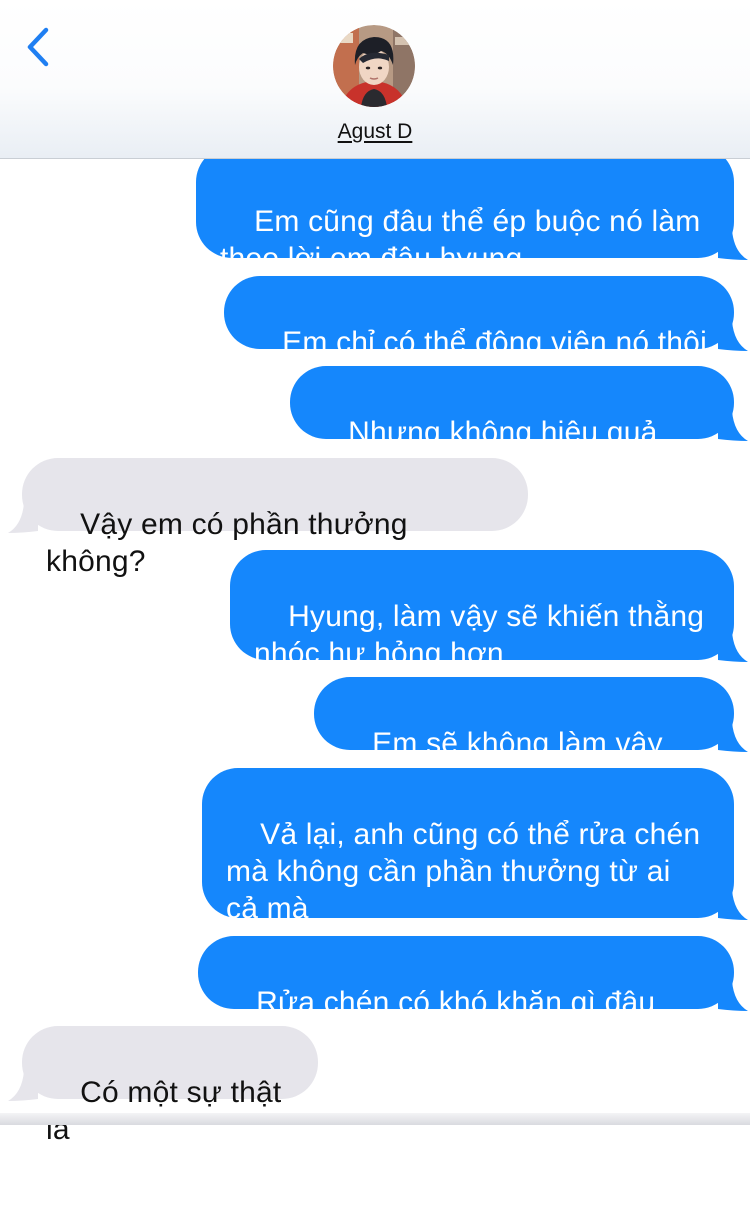 The width and height of the screenshot is (750, 1222). I want to click on message-bubble-incoming: Có một sự thật là, so click(163, 1086).